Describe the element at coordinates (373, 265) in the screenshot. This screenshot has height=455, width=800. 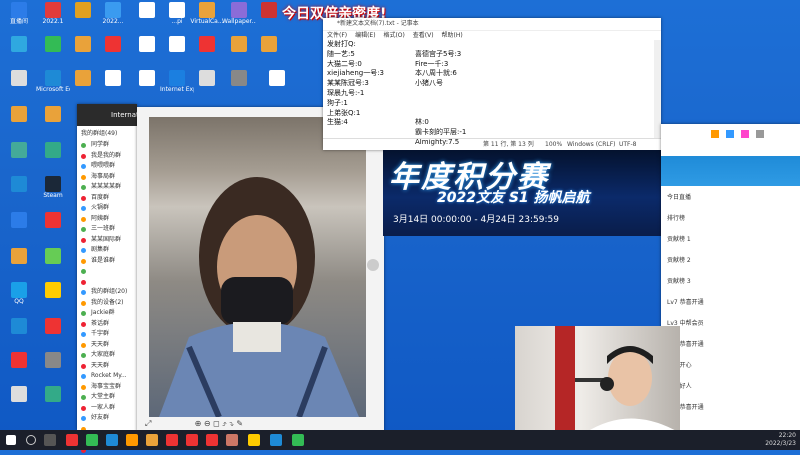
I see `next-arrow-button` at that location.